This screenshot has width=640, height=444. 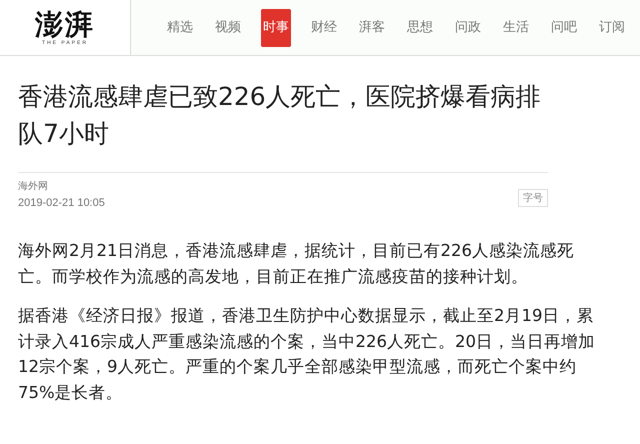 I want to click on nav-tab: 思想, so click(x=420, y=27).